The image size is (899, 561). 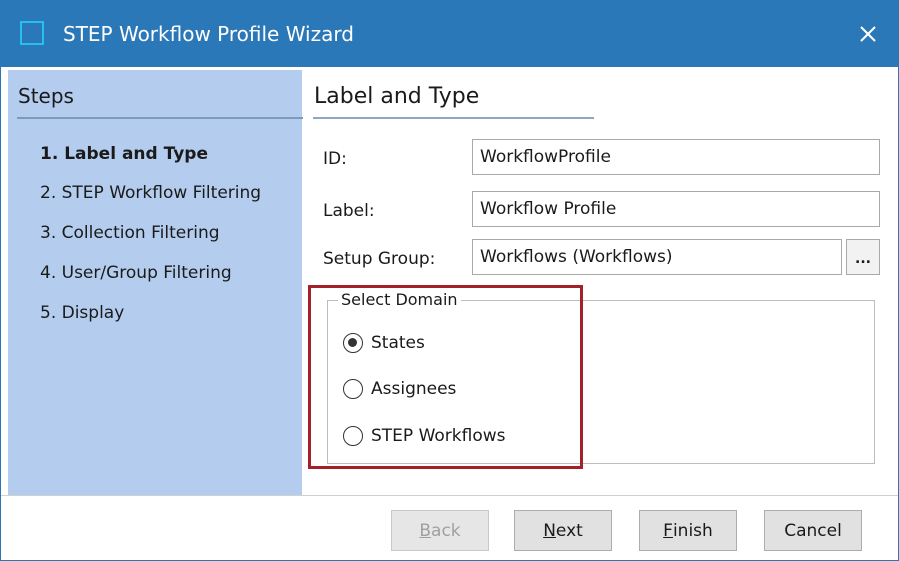 I want to click on section-title: Label and Type, so click(x=397, y=96).